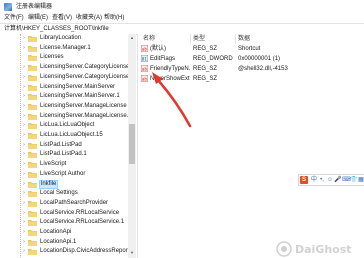  I want to click on menu-file: 文件(F), so click(14, 18).